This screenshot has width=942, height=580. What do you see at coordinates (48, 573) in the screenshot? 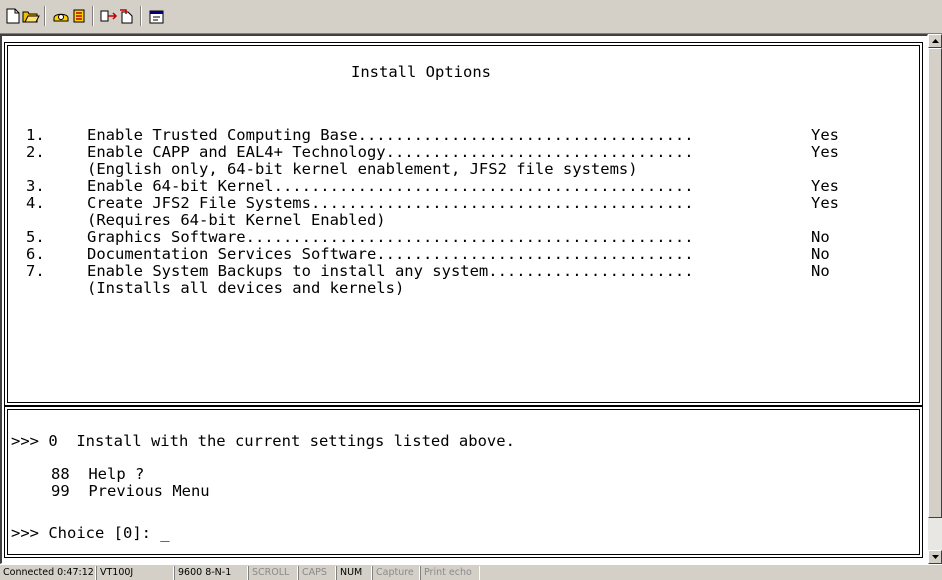
I see `connection-time: Connected 0:47:12` at bounding box center [48, 573].